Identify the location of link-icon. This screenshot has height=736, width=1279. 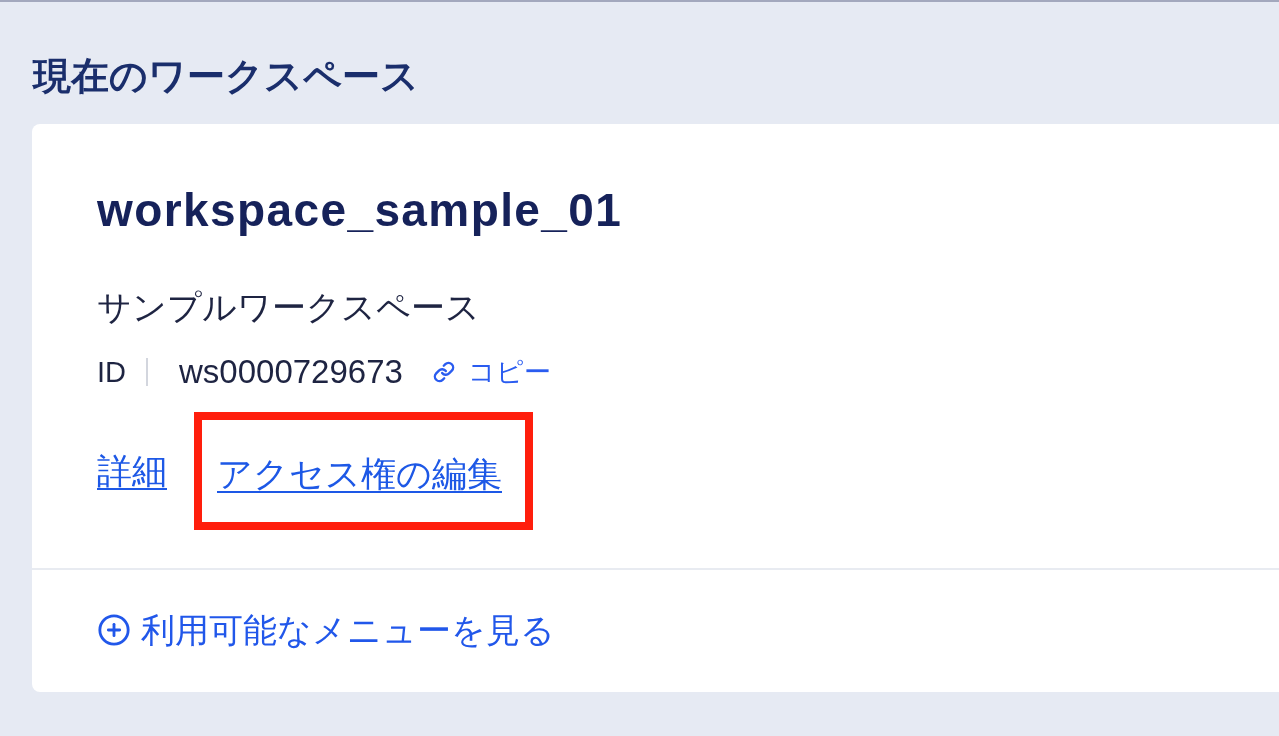
(443, 372).